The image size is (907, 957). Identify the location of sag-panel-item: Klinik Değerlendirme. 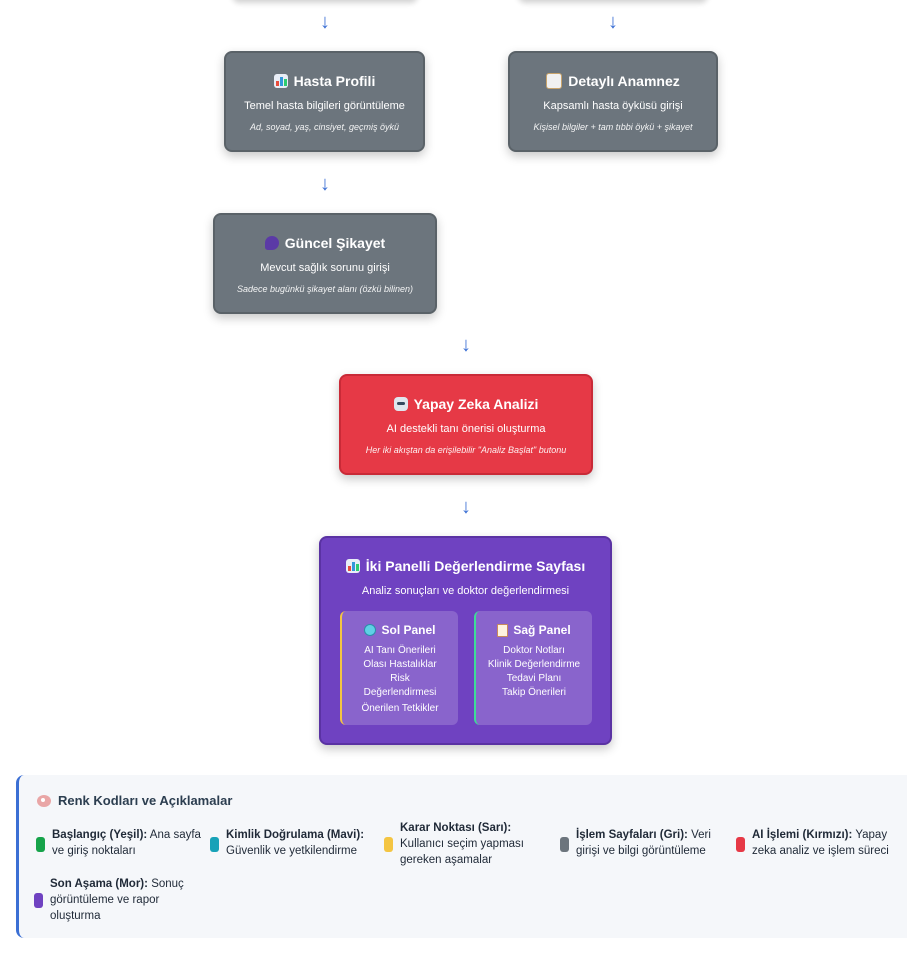
(534, 664).